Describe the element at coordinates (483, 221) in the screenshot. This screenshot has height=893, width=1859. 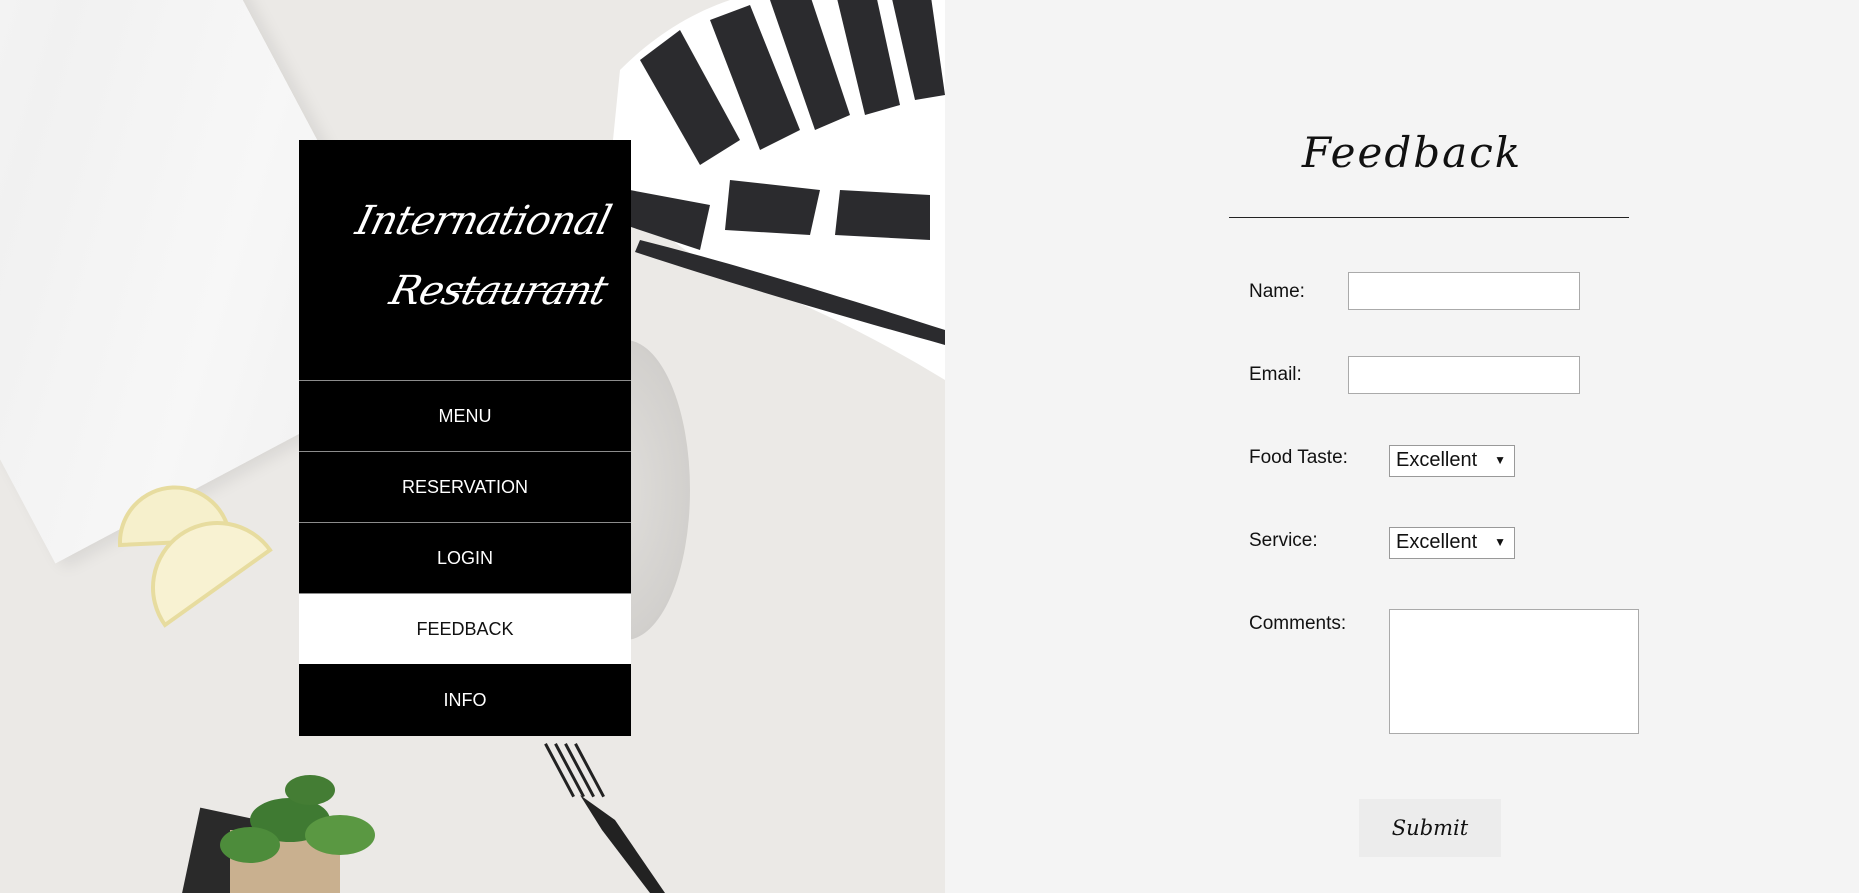
I see `logo-line-1: International` at that location.